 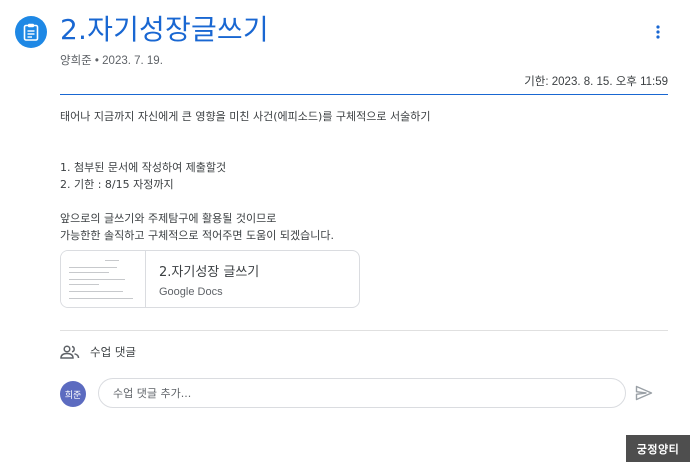 What do you see at coordinates (113, 352) in the screenshot?
I see `class-comments-label: 수업 댓글` at bounding box center [113, 352].